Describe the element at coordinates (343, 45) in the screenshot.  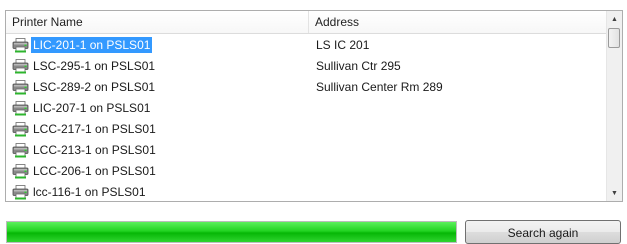
I see `printer-address: LS IC 201` at that location.